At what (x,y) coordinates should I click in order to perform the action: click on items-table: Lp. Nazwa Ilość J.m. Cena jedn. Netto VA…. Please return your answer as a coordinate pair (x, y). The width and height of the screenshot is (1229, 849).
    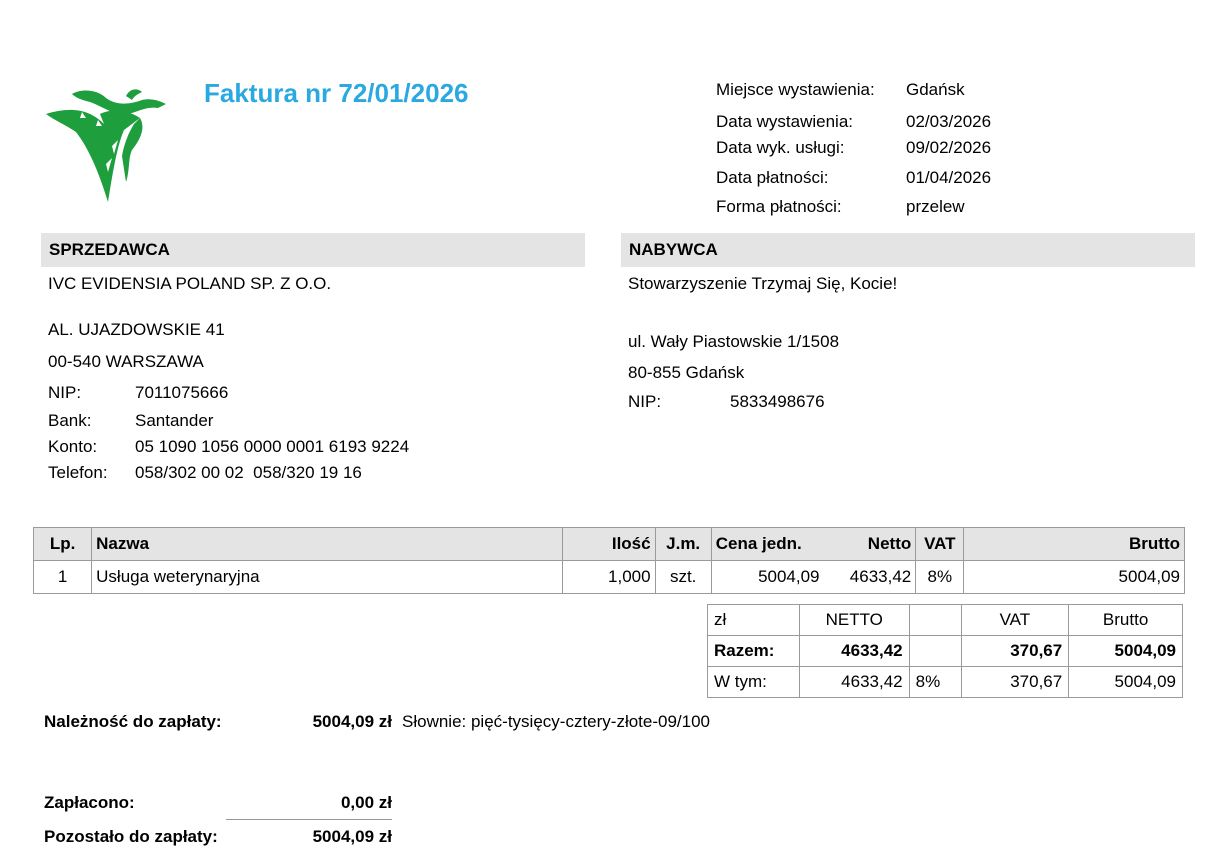
    Looking at the image, I should click on (608, 560).